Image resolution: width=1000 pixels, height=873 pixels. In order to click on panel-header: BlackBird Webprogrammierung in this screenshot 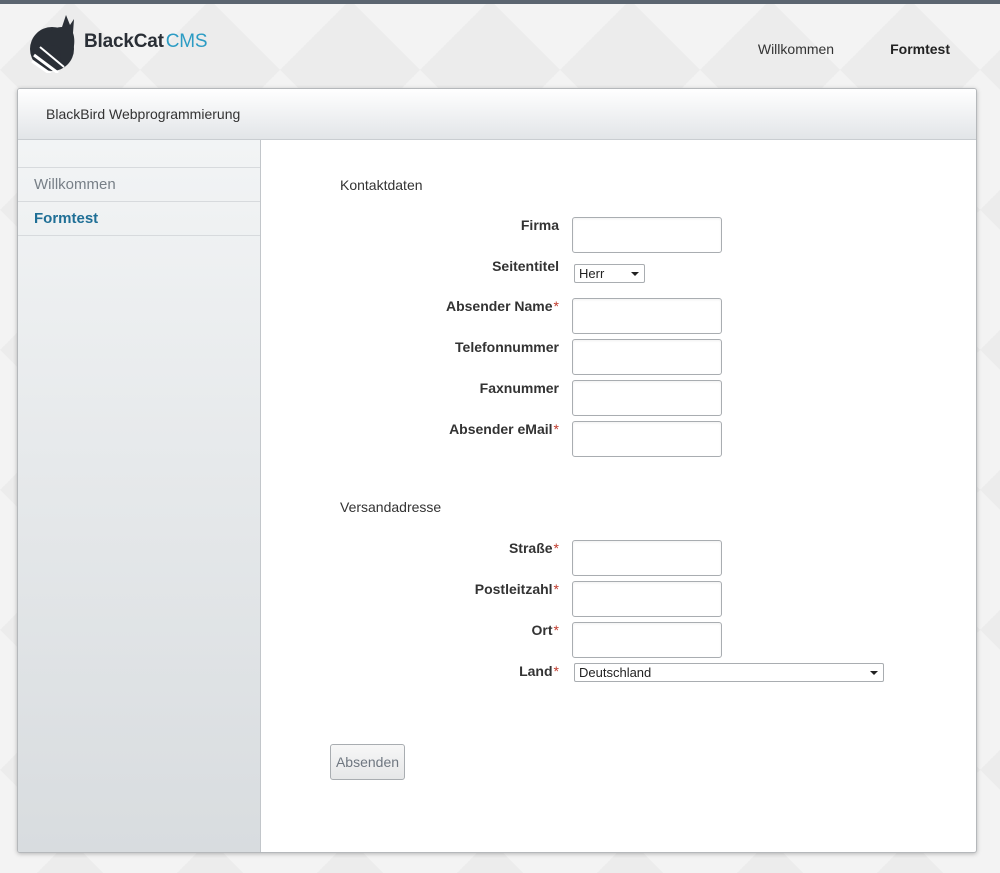, I will do `click(497, 114)`.